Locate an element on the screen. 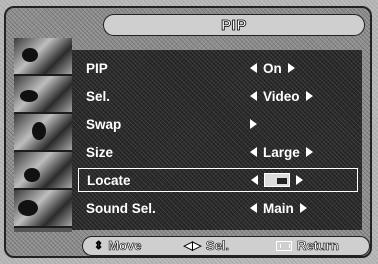 The width and height of the screenshot is (378, 264). help-select: ◀▶ Sel. is located at coordinates (207, 246).